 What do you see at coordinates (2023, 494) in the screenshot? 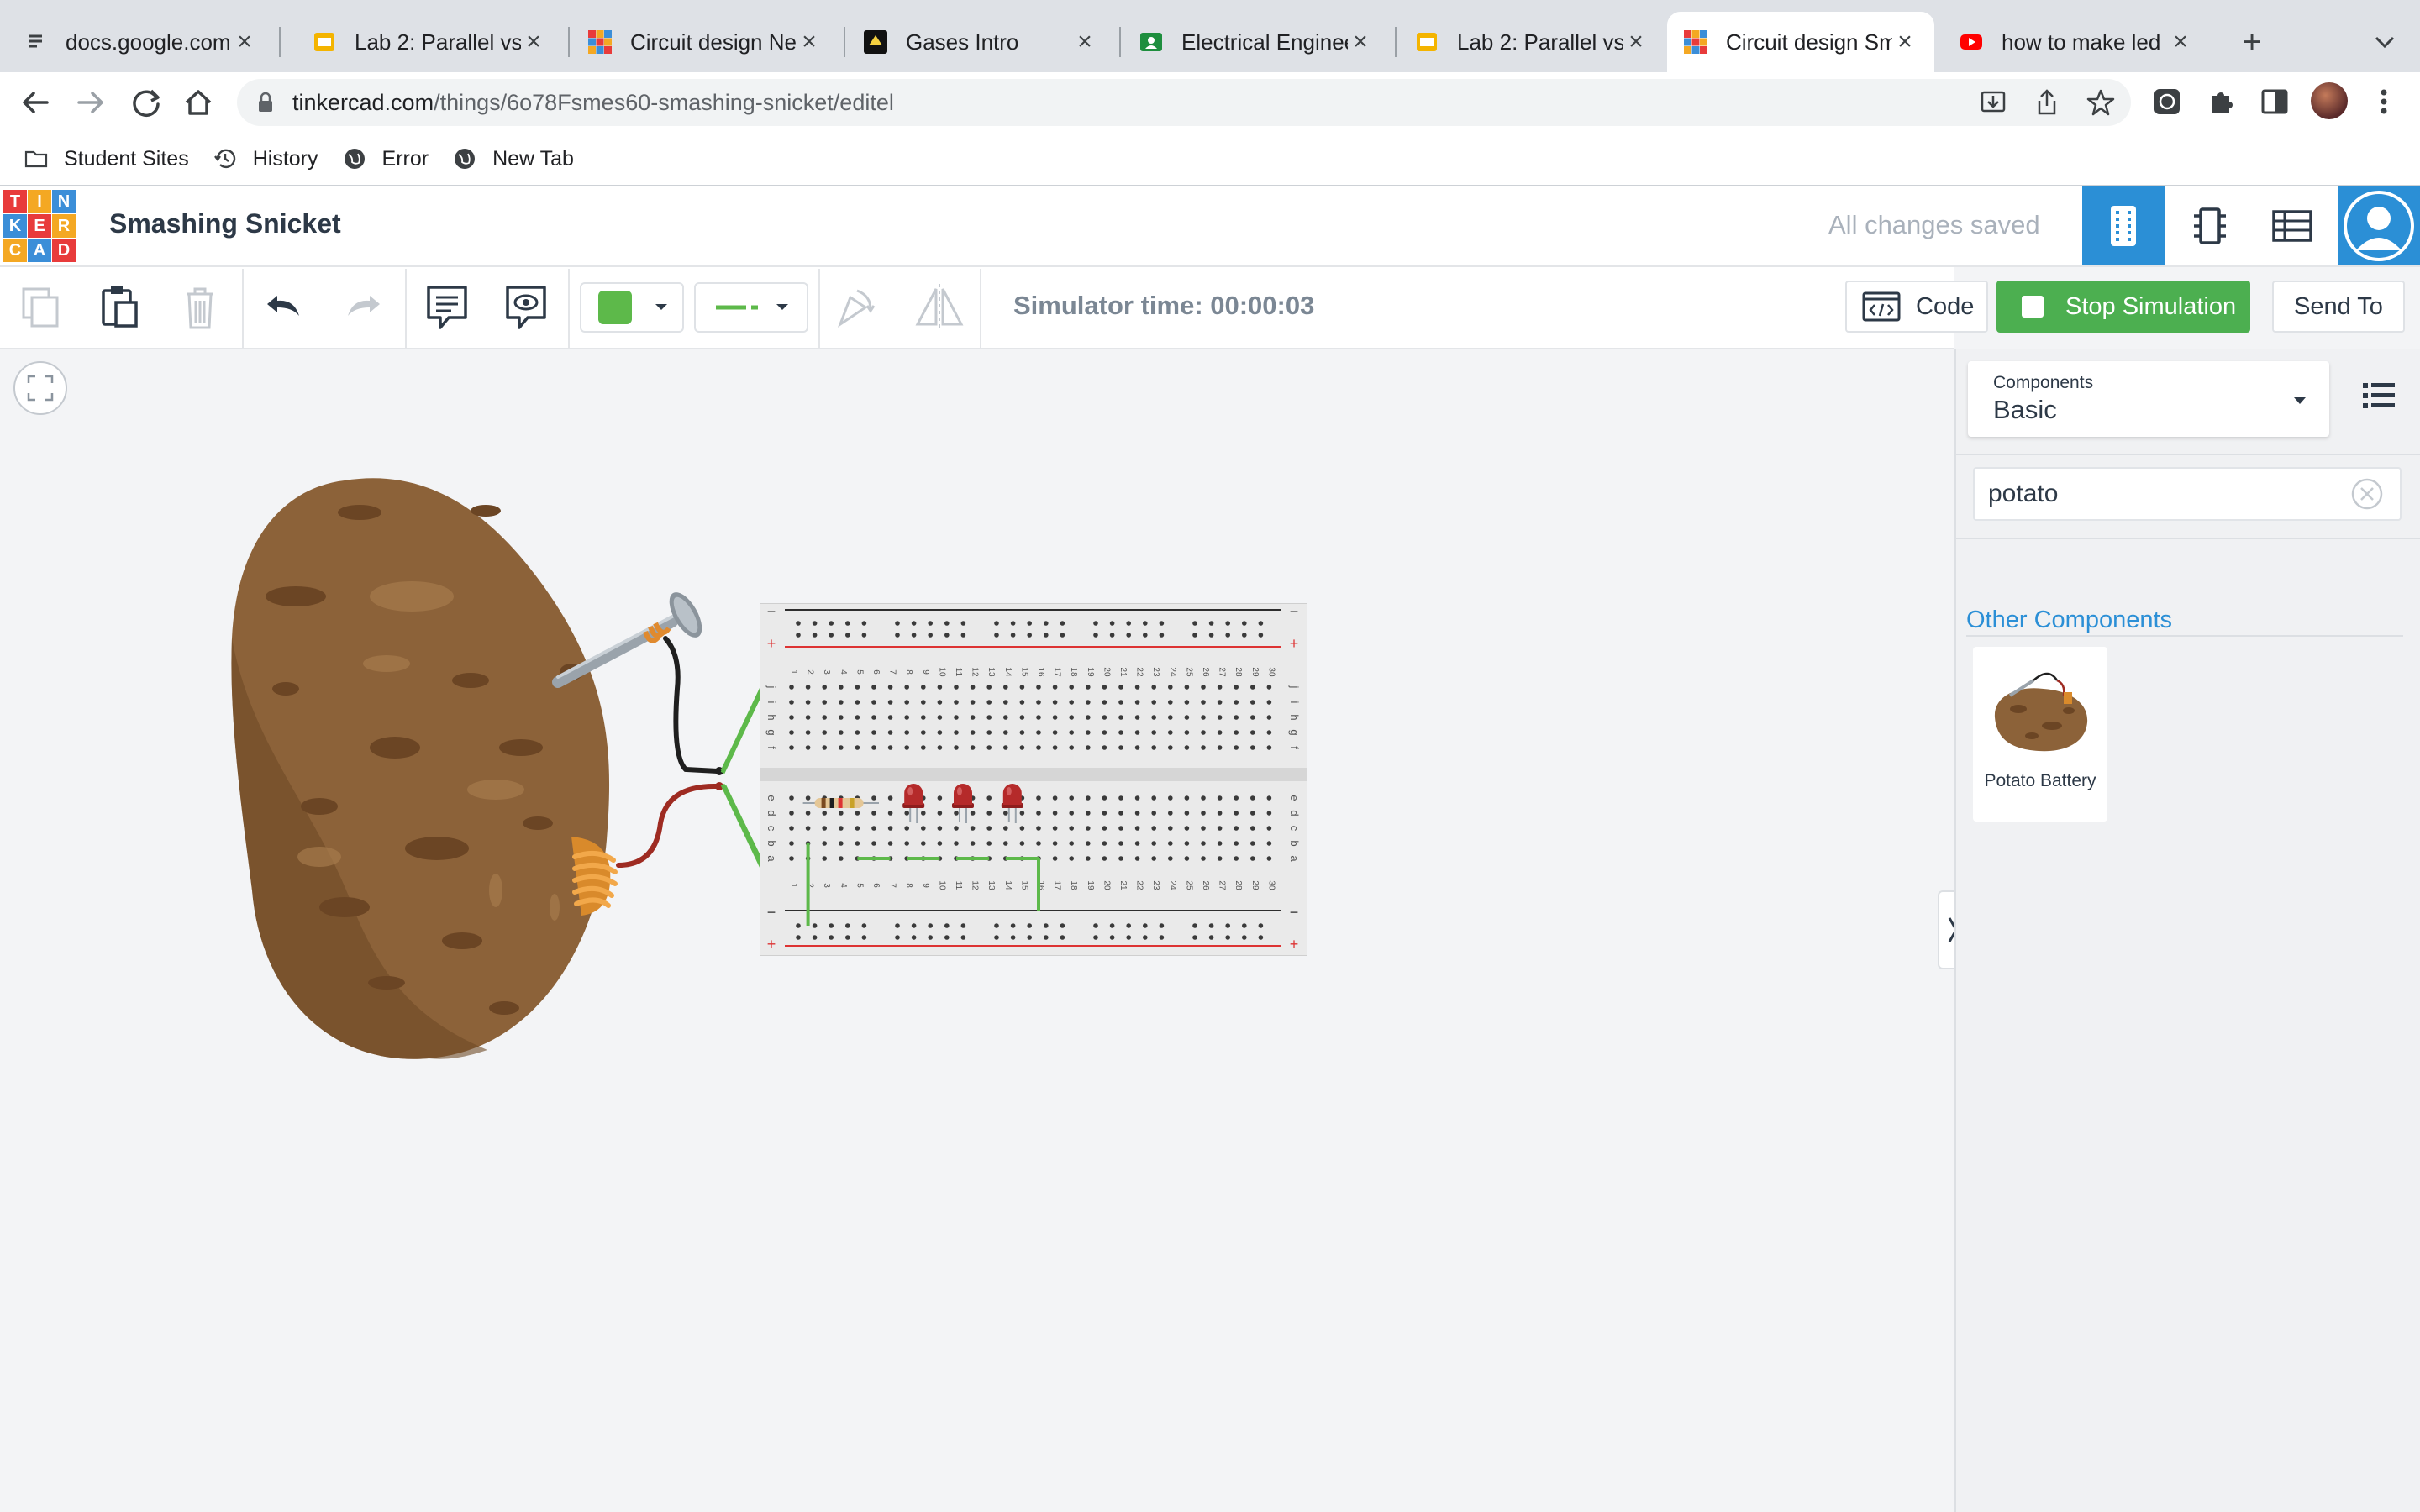
I see `component-search-input: potato` at bounding box center [2023, 494].